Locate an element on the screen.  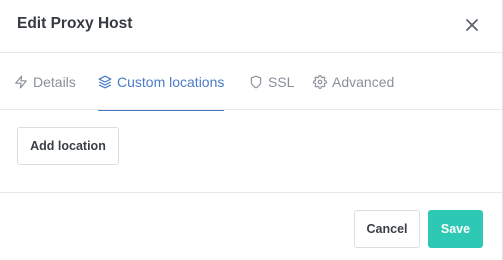
layers-icon is located at coordinates (105, 82).